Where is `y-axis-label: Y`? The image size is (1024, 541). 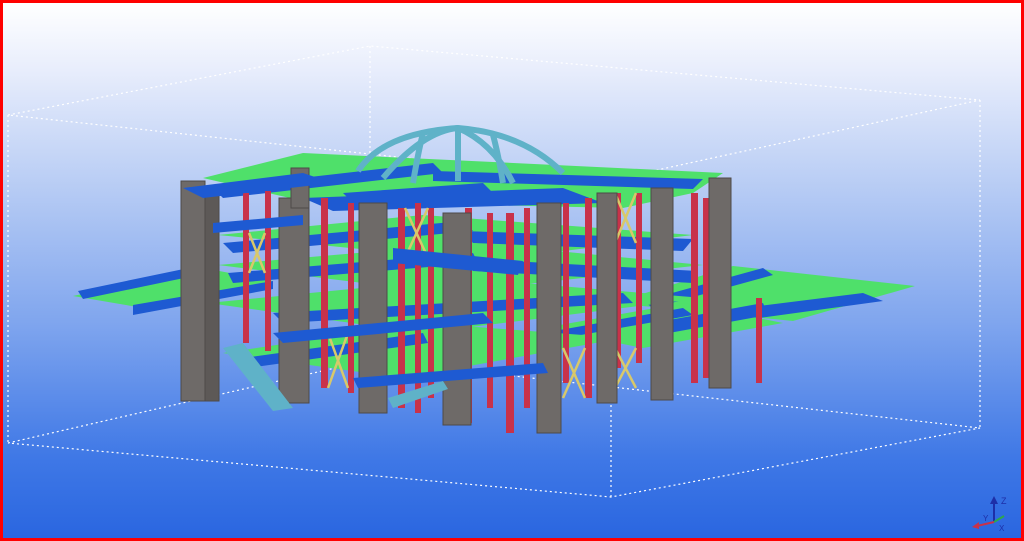 y-axis-label: Y is located at coordinates (986, 518).